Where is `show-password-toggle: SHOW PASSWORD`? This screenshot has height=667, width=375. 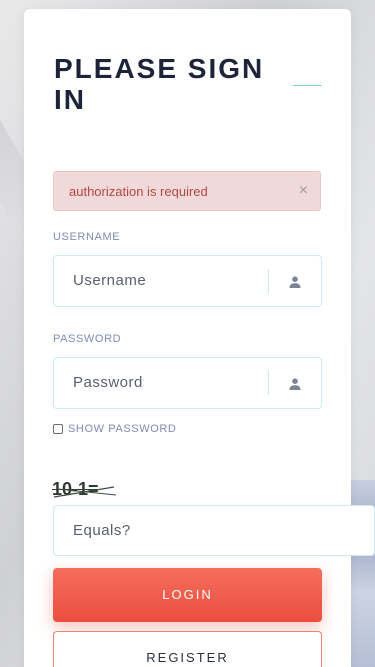 show-password-toggle: SHOW PASSWORD is located at coordinates (114, 429).